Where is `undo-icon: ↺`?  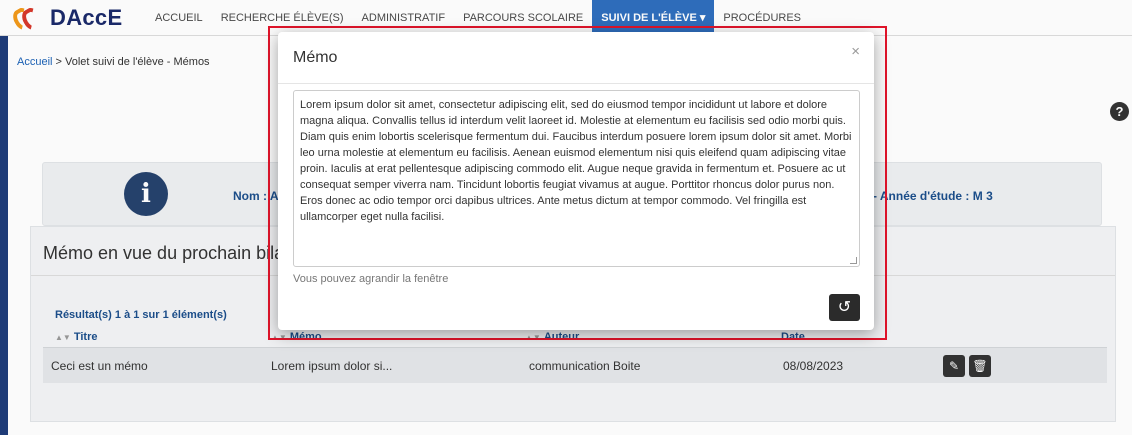
undo-icon: ↺ is located at coordinates (844, 307).